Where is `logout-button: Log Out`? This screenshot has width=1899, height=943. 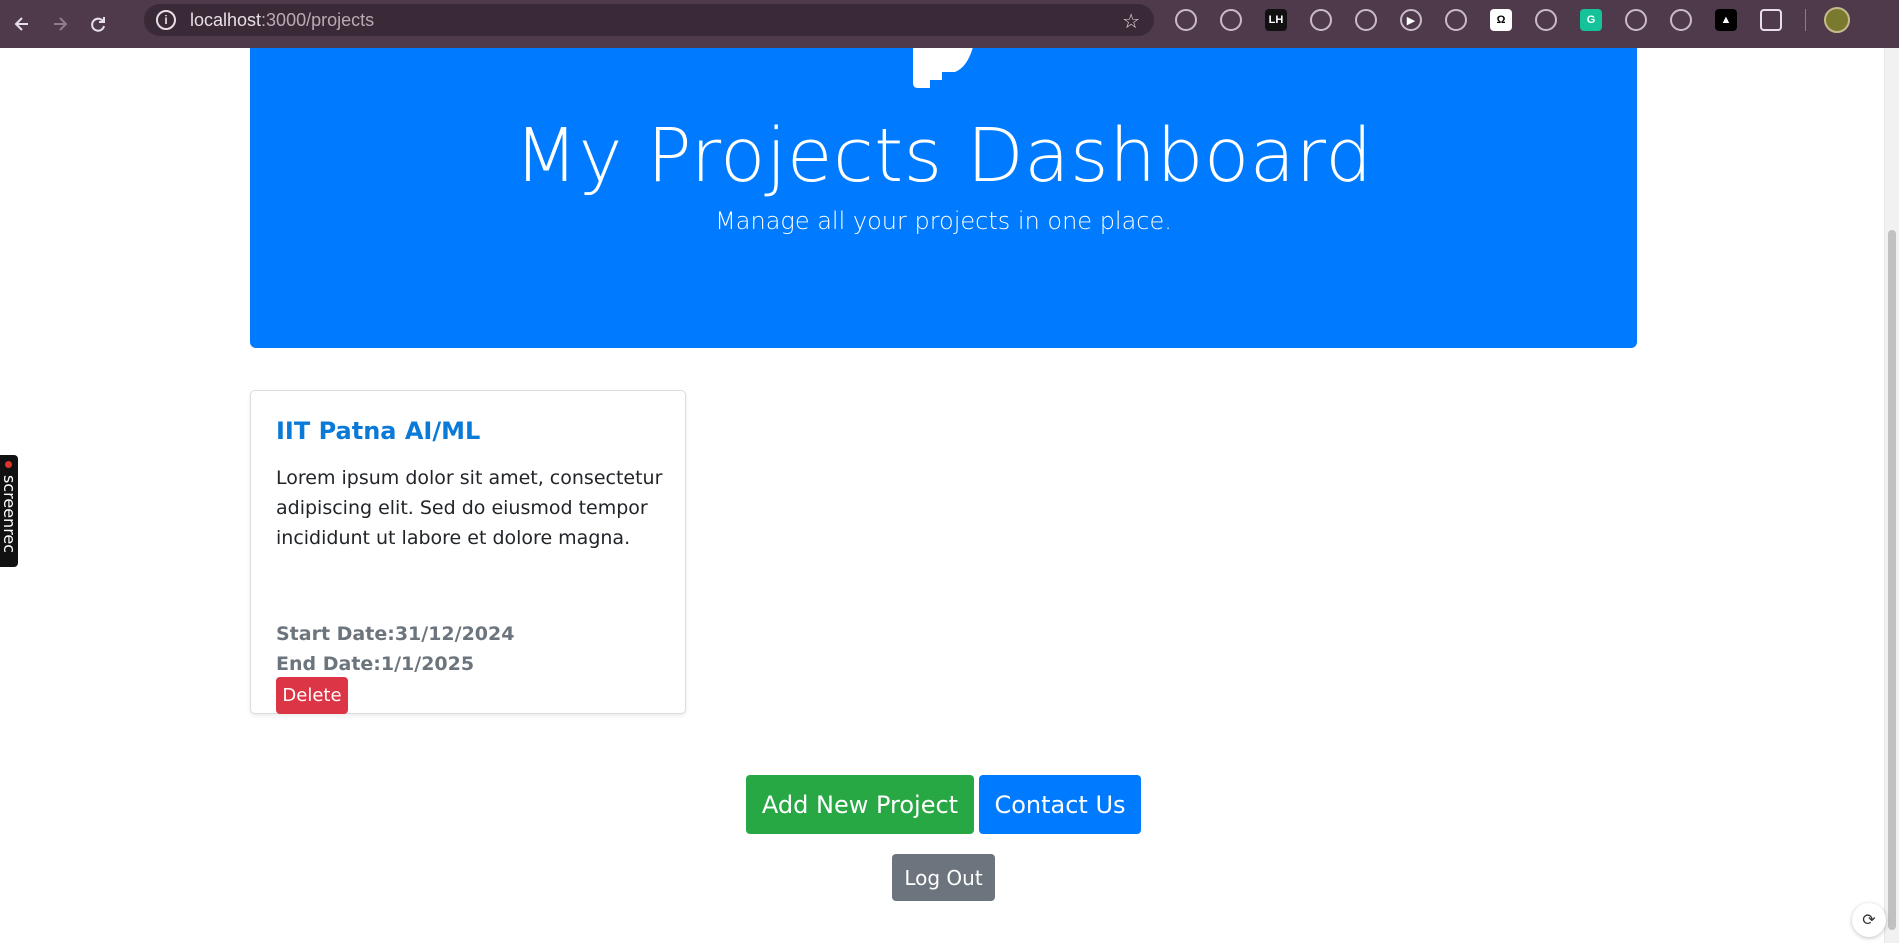
logout-button: Log Out is located at coordinates (943, 877).